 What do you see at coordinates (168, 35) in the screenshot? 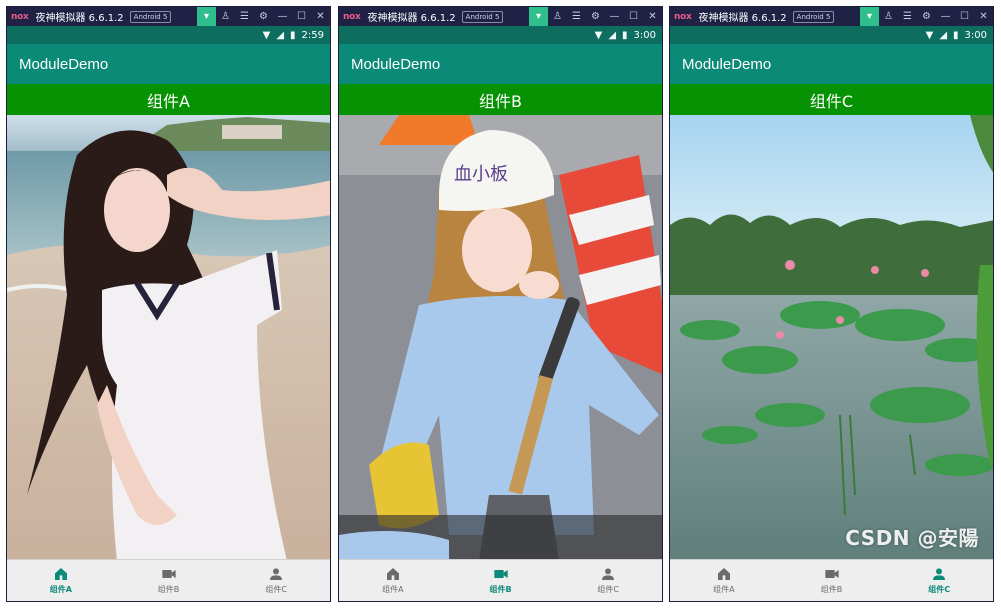
I see `android-status-bar: ▼ ◢ ▮ 2:59` at bounding box center [168, 35].